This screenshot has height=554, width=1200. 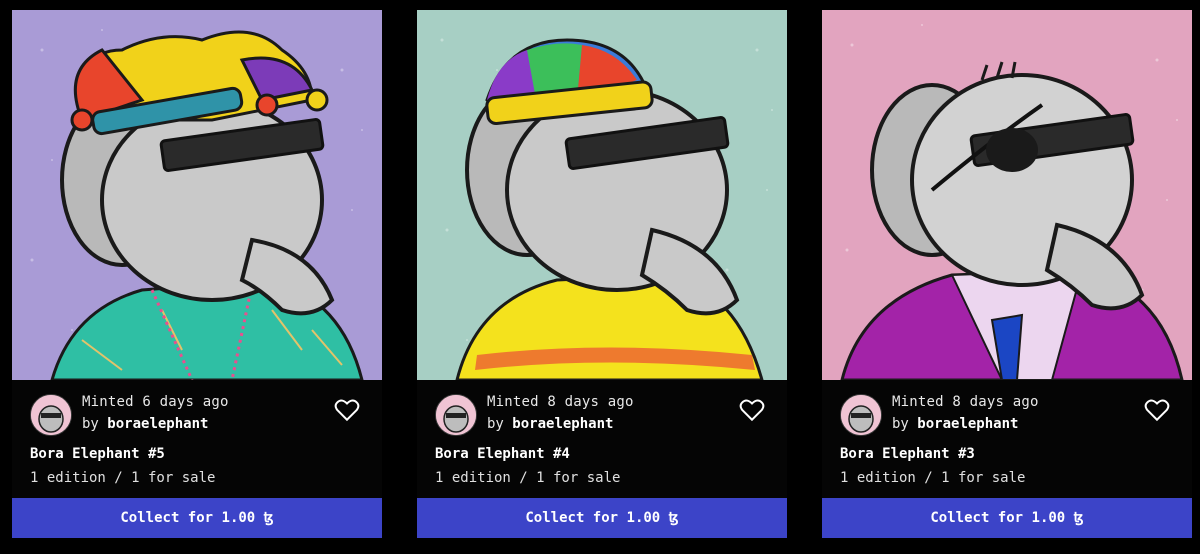 What do you see at coordinates (502, 454) in the screenshot?
I see `nft-title: Bora Elephant #4` at bounding box center [502, 454].